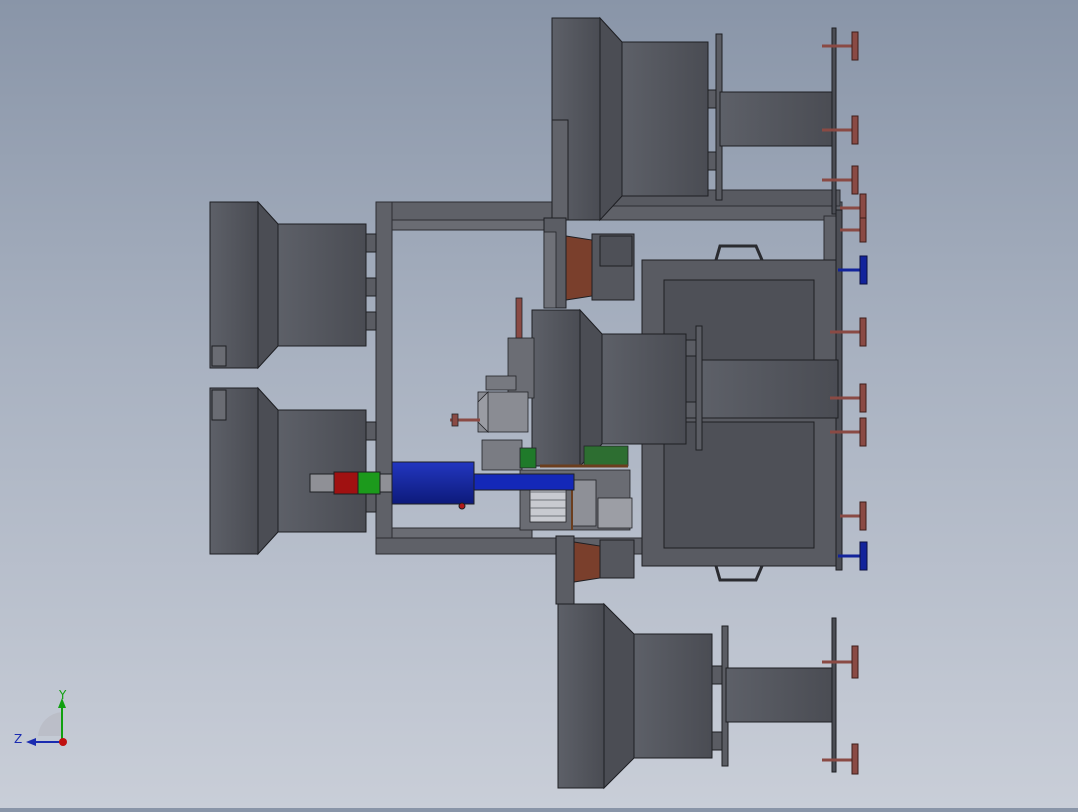 This screenshot has height=812, width=1078. I want to click on bottom-right-feeder, so click(697, 696).